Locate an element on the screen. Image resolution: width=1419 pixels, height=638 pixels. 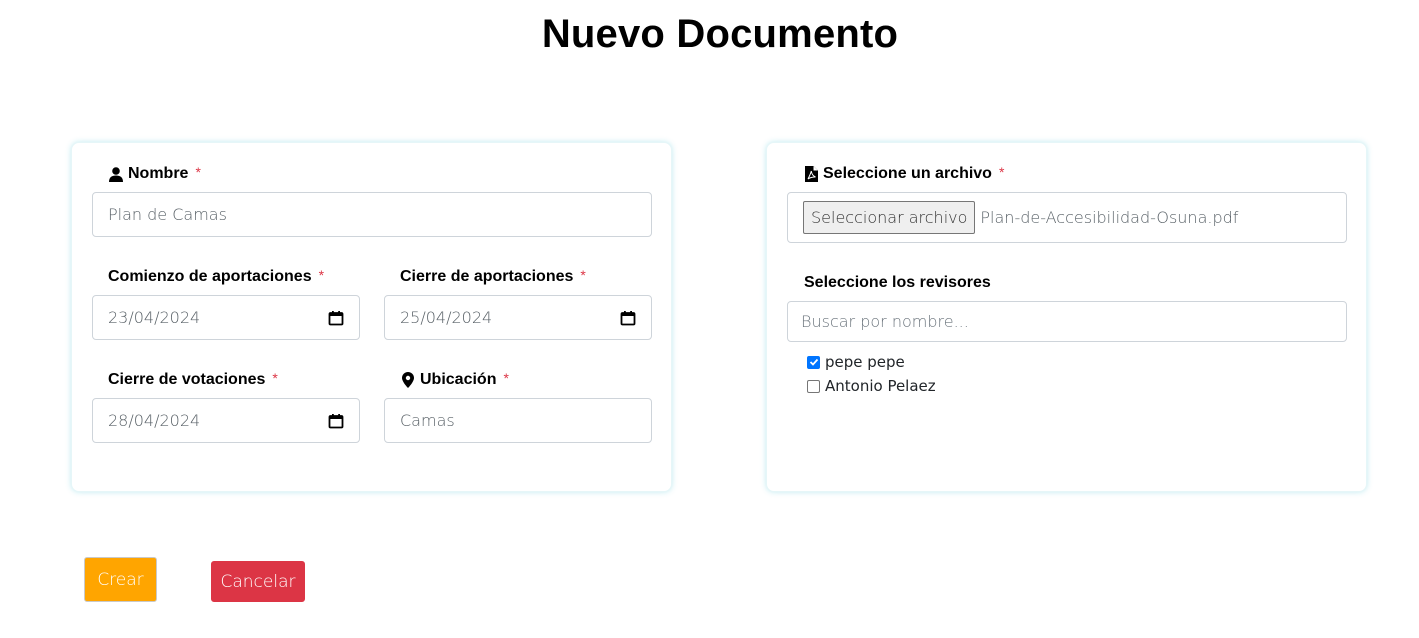
reviewer-list-item: pepe pepe is located at coordinates (856, 362).